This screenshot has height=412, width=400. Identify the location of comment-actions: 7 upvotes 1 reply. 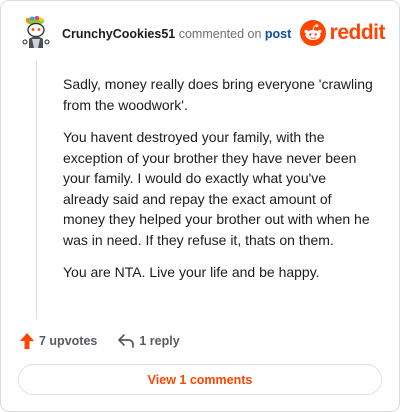
(99, 341).